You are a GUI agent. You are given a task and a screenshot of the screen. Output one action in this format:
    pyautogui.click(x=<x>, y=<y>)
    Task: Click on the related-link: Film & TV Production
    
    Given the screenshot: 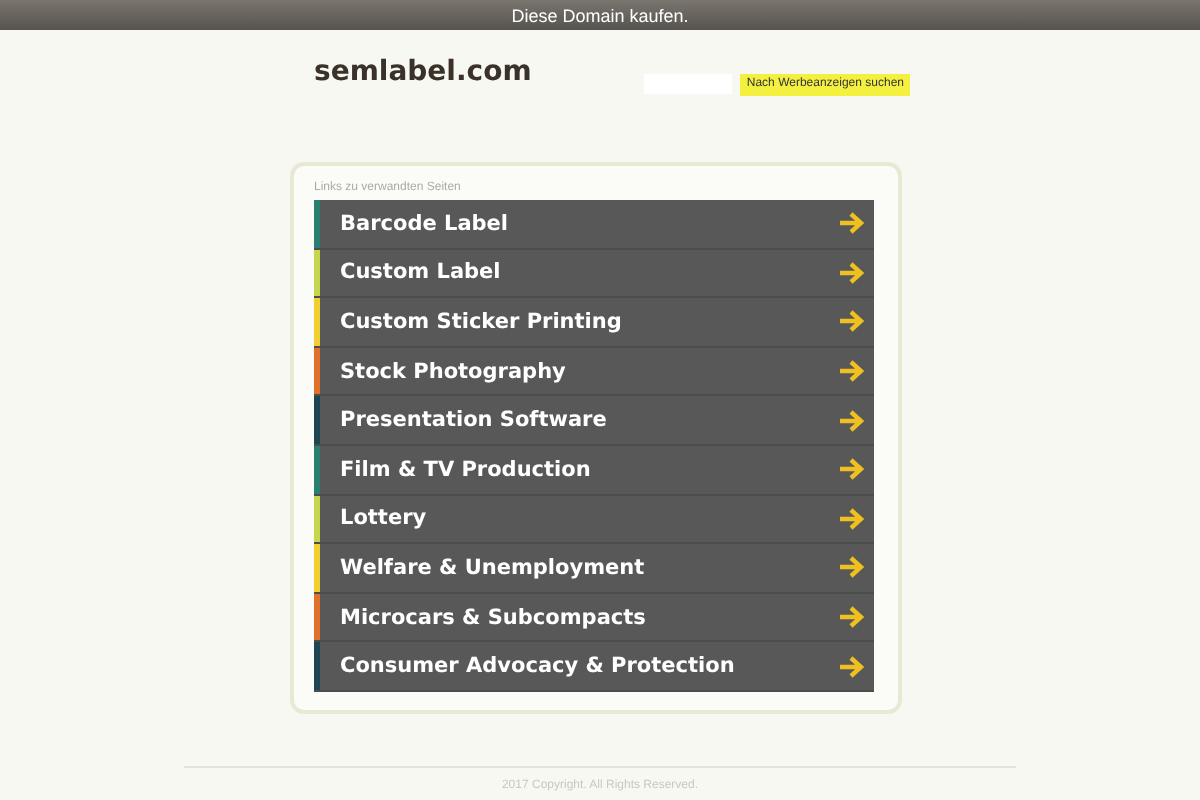 What is the action you would take?
    pyautogui.click(x=594, y=470)
    